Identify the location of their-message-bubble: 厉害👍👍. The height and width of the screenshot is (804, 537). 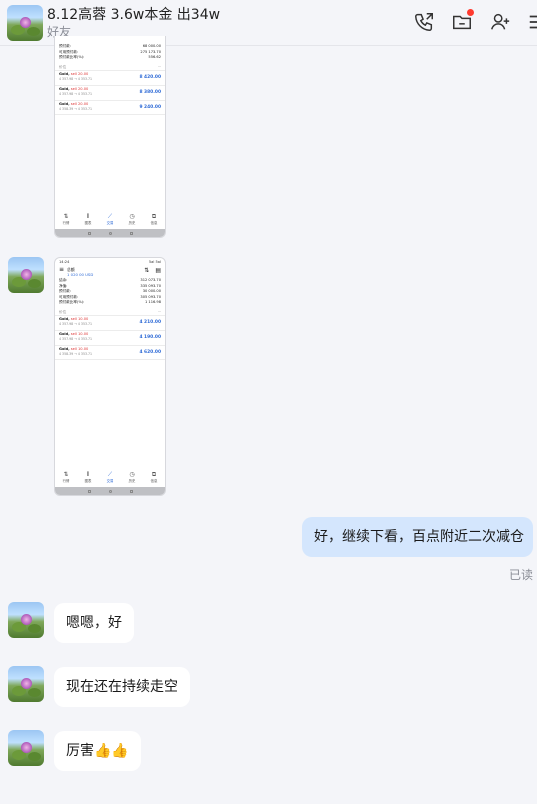
(97, 751).